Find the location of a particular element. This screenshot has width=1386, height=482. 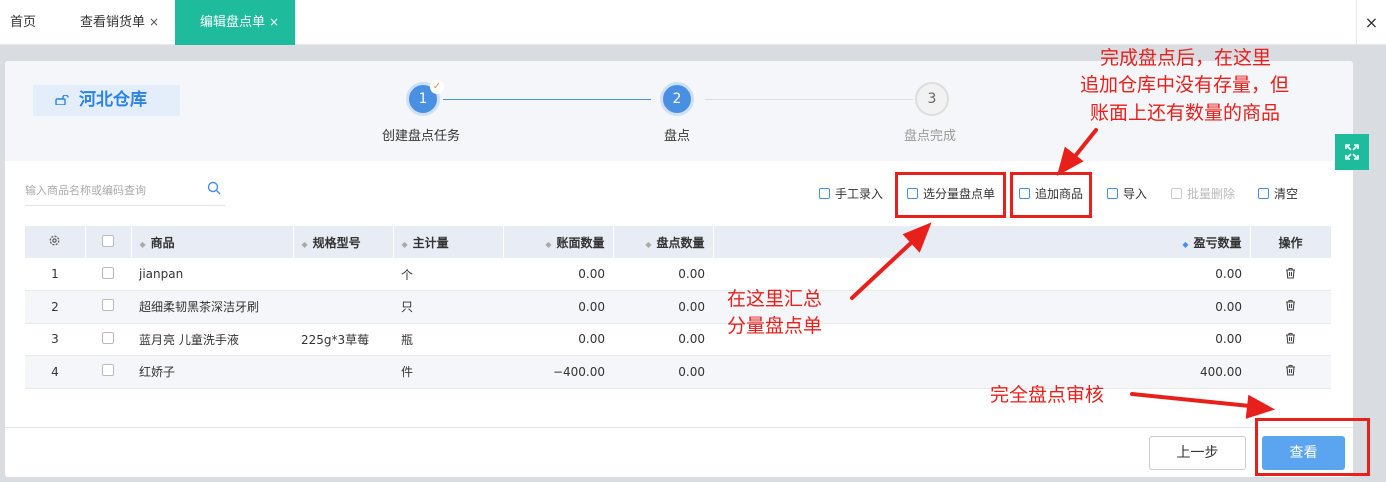

arrow-to-view-button is located at coordinates (1191, 400).